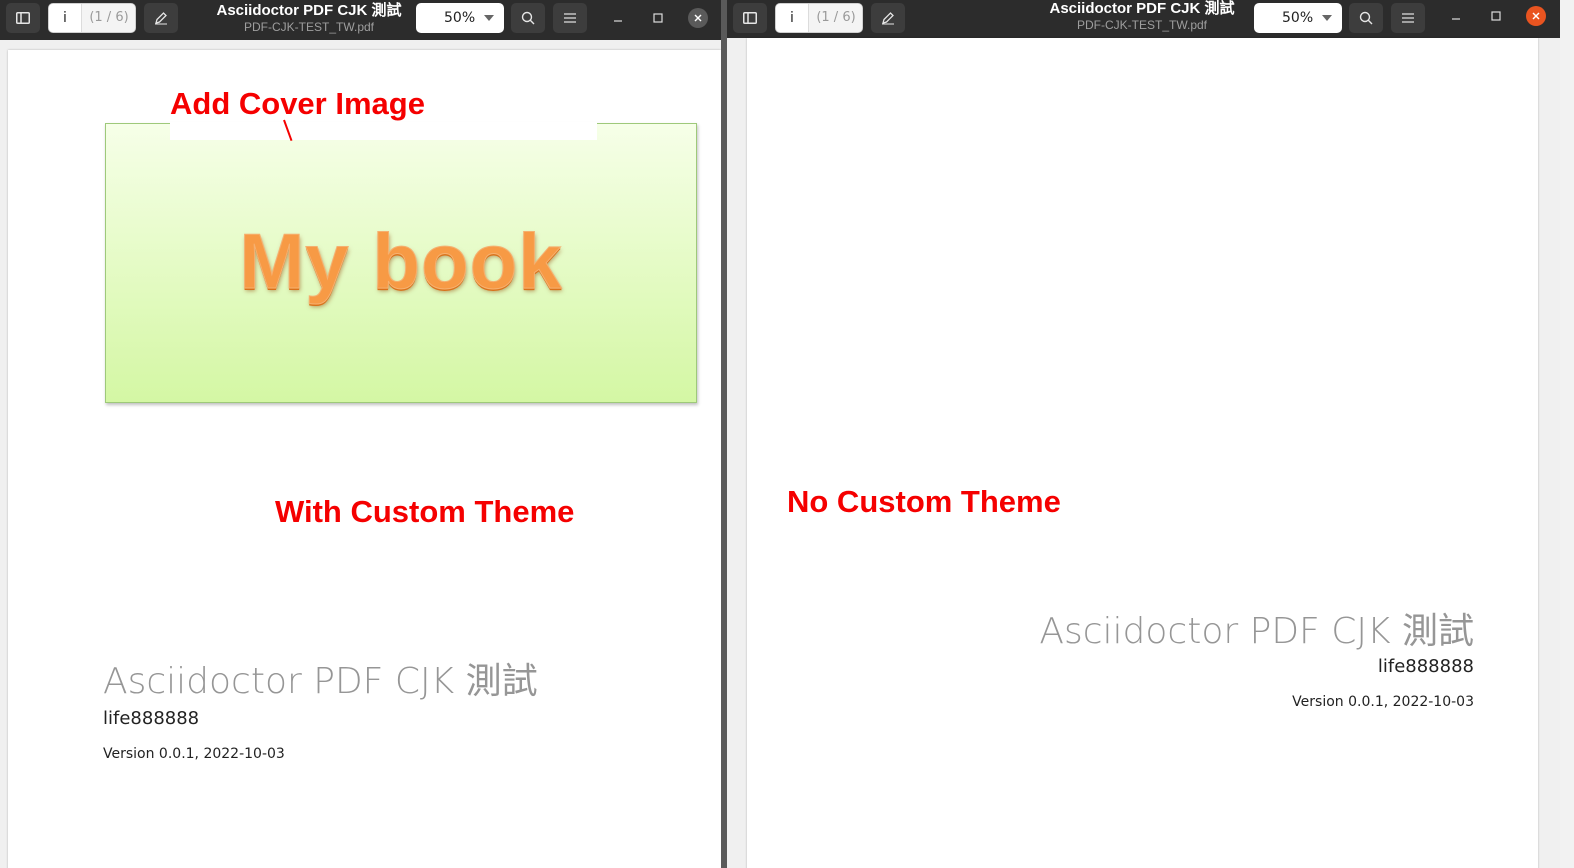 Image resolution: width=1574 pixels, height=868 pixels. What do you see at coordinates (1567, 434) in the screenshot?
I see `background-edge` at bounding box center [1567, 434].